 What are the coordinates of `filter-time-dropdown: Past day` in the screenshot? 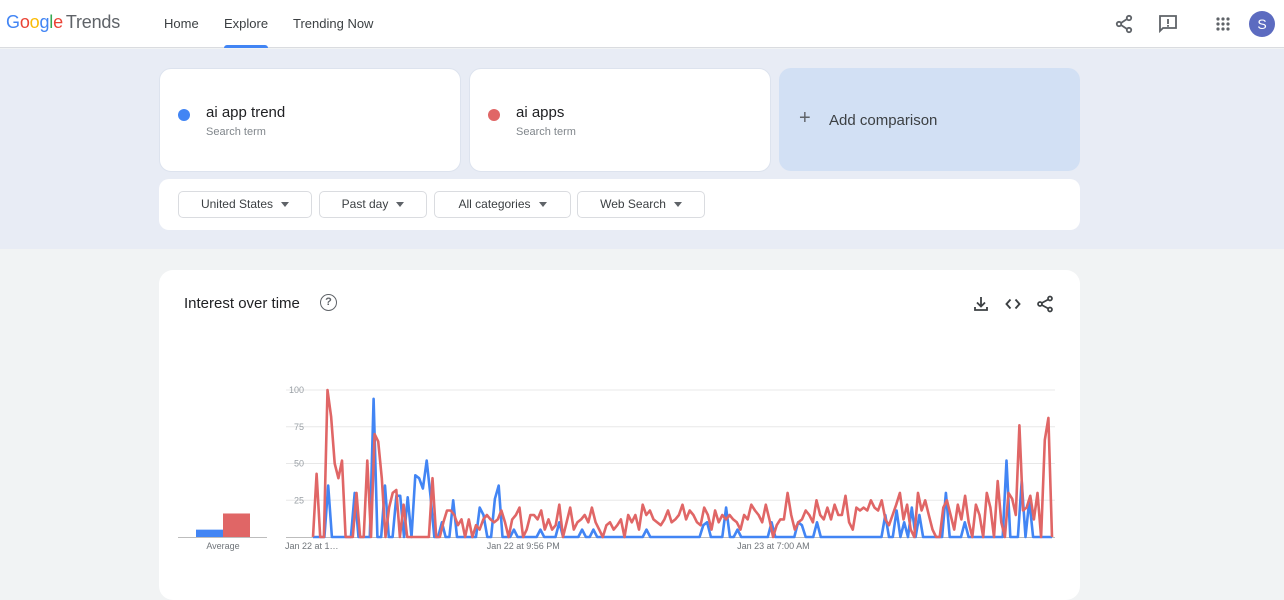 It's located at (373, 204).